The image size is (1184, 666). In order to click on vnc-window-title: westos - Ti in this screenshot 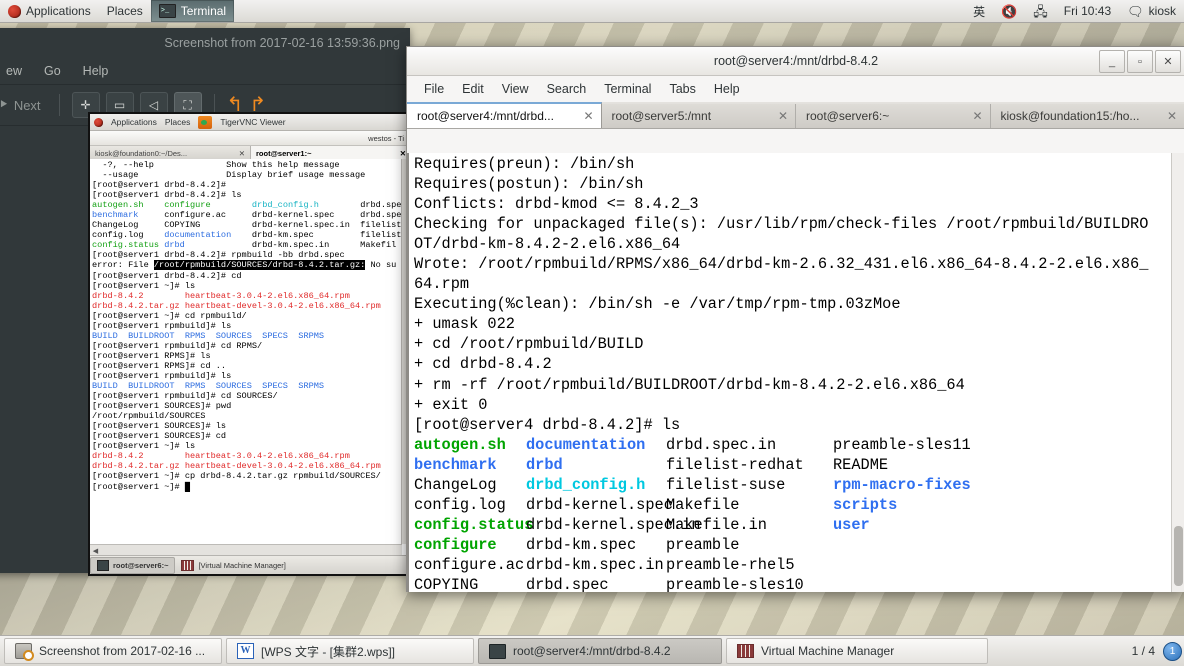, I will do `click(251, 138)`.